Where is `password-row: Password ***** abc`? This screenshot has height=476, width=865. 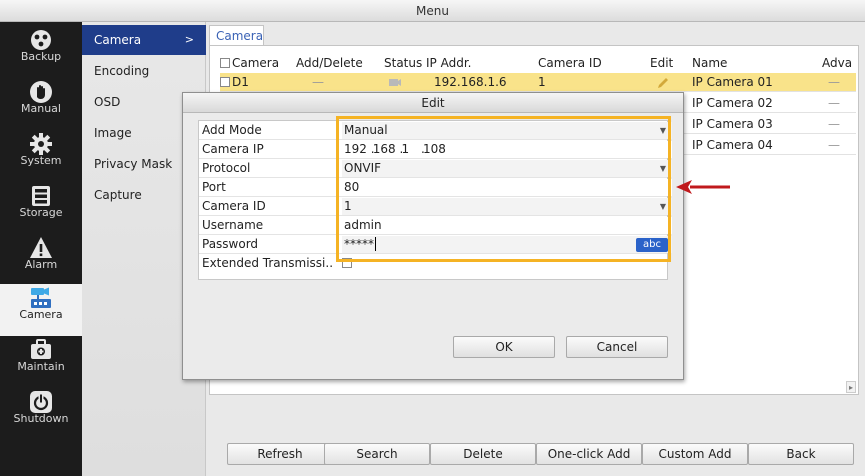
password-row: Password ***** abc is located at coordinates (435, 244).